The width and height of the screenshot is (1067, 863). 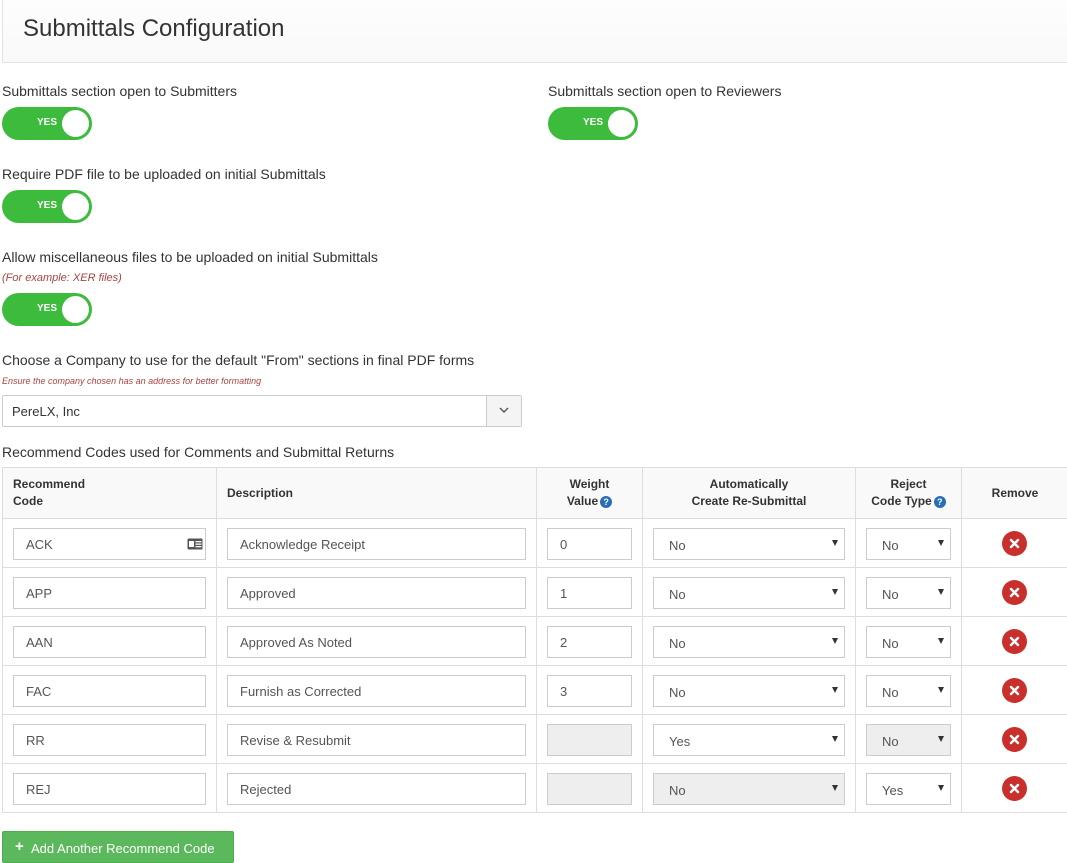 I want to click on table-row: ACK Acknowledge Receipt 0 No No, so click(x=534, y=543).